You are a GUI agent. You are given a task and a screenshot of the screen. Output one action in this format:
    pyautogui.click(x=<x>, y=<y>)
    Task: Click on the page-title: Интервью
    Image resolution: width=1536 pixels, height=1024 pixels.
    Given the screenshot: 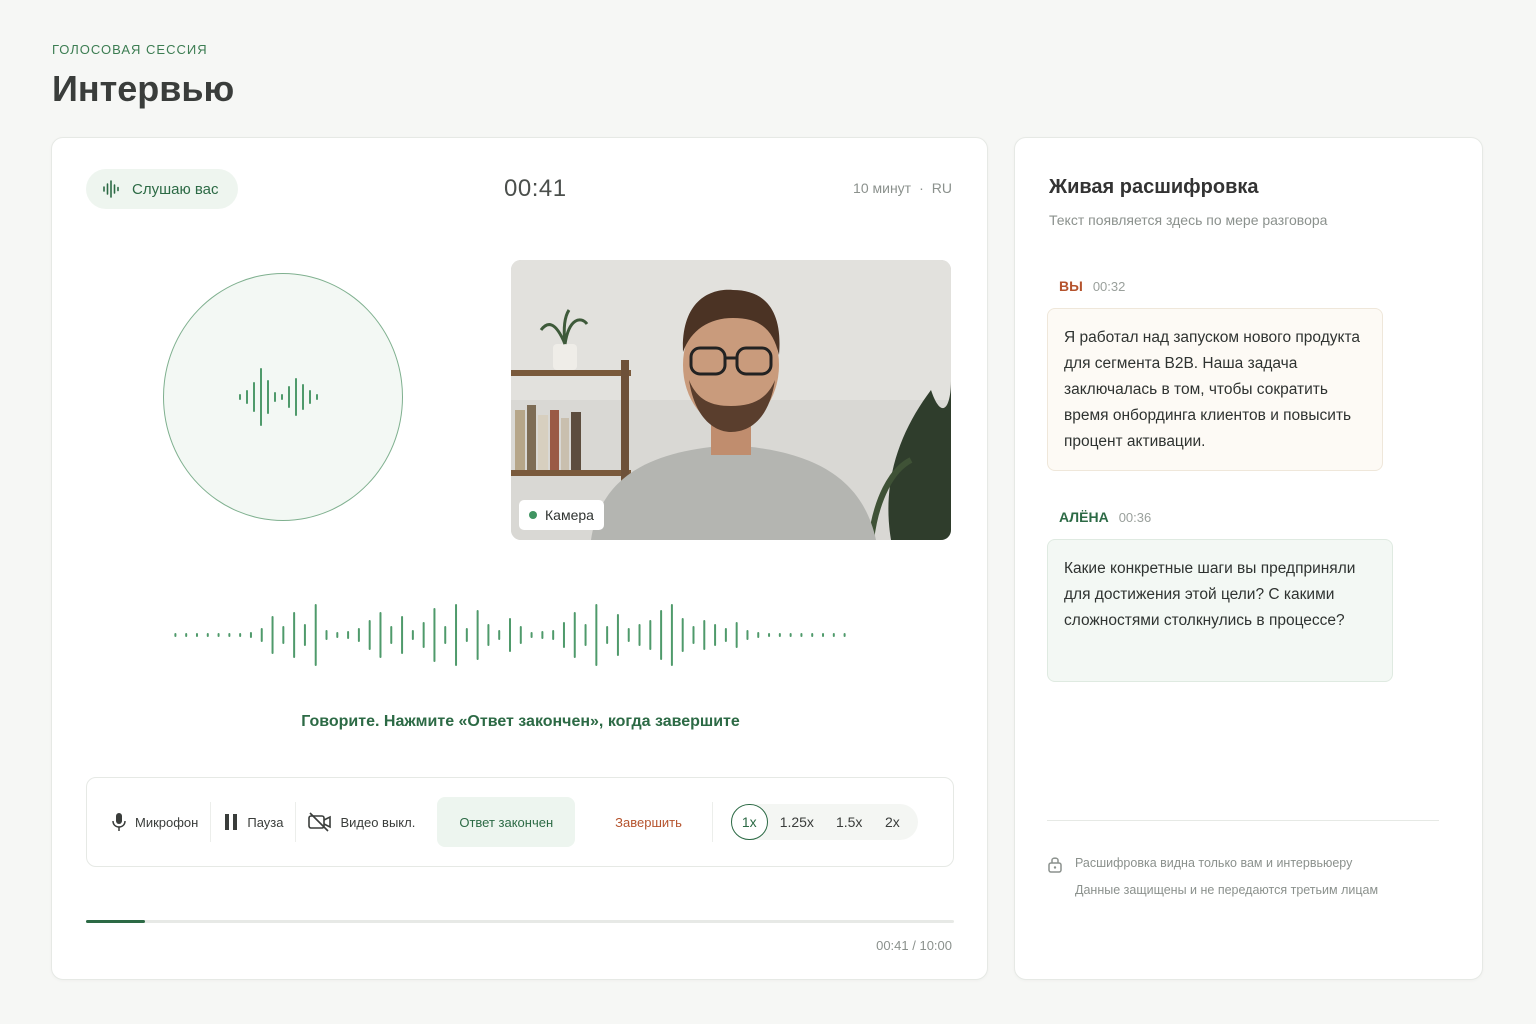 What is the action you would take?
    pyautogui.click(x=143, y=88)
    